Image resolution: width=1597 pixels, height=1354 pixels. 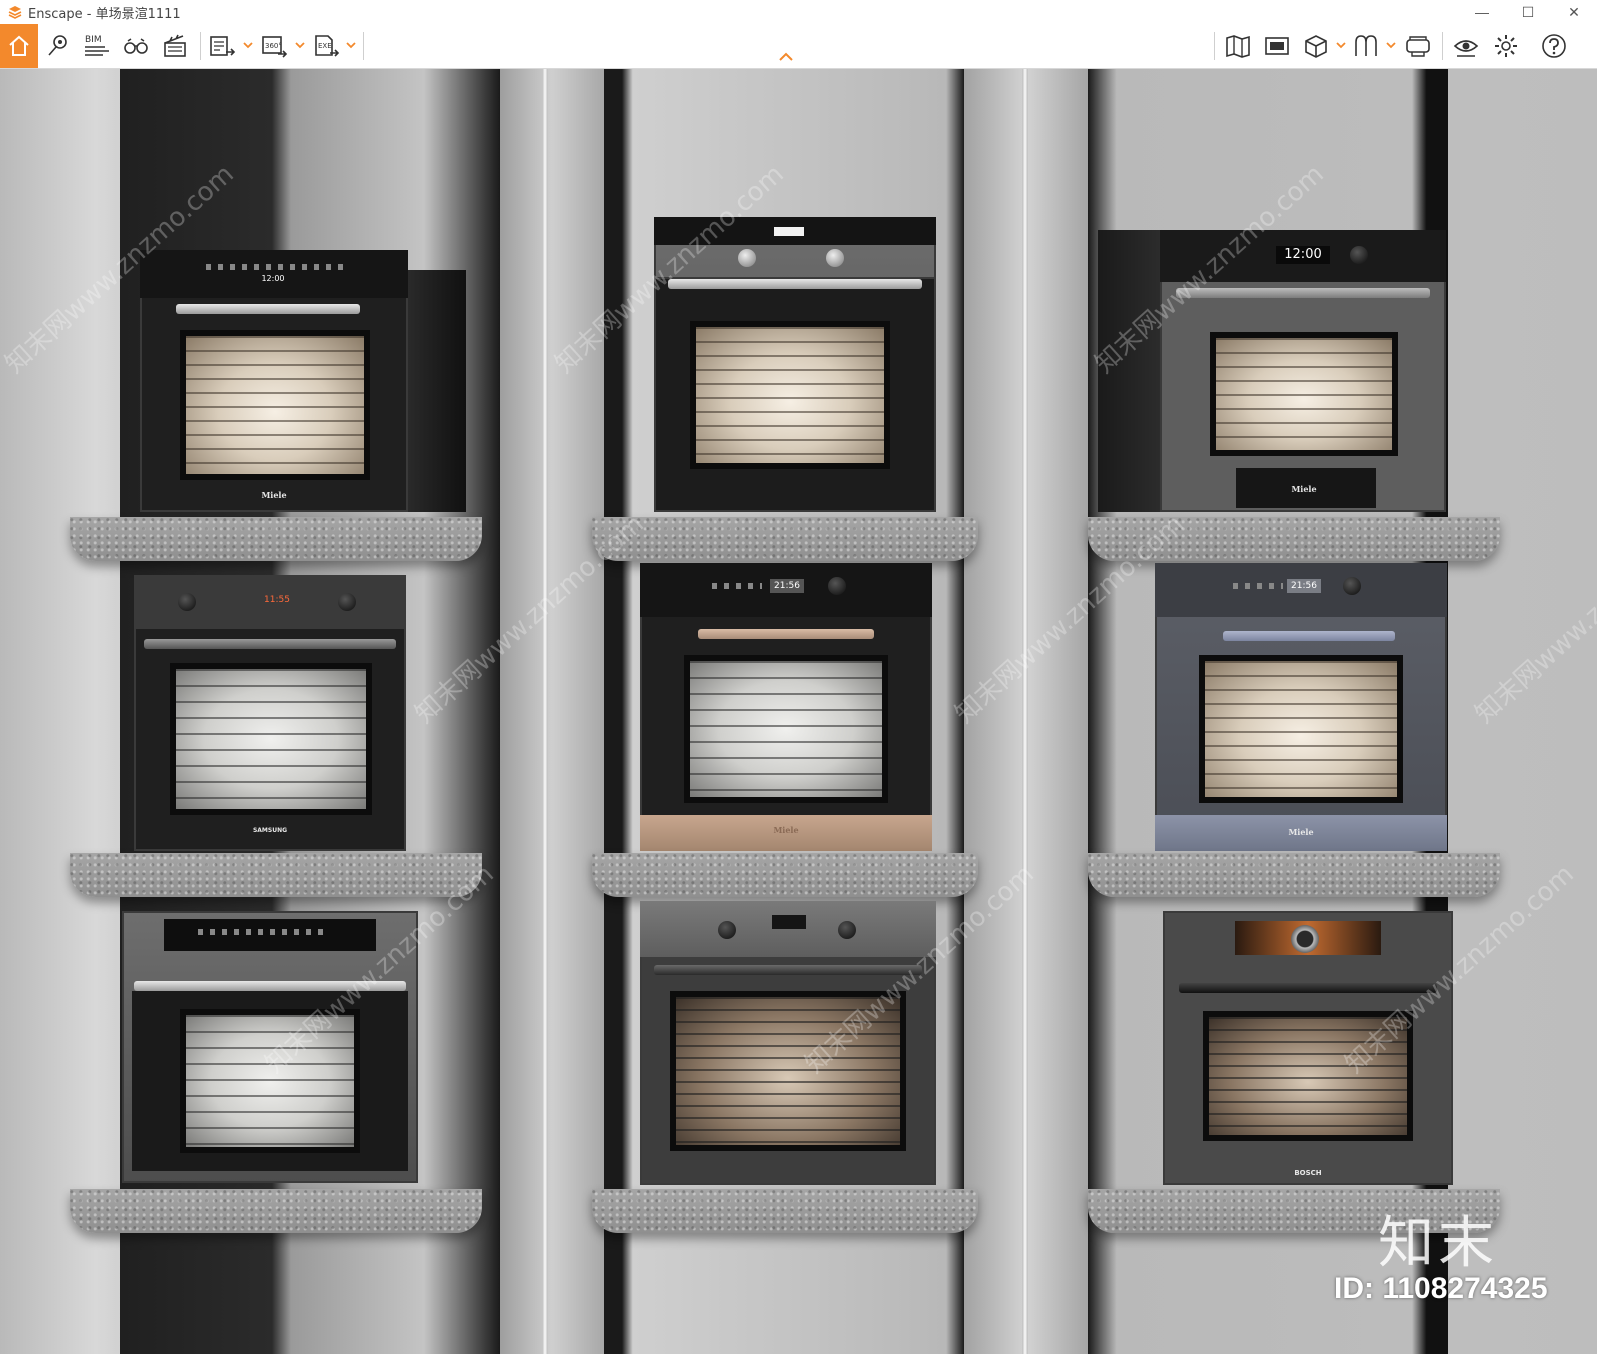 I want to click on svg-text: BIM, so click(x=93, y=40).